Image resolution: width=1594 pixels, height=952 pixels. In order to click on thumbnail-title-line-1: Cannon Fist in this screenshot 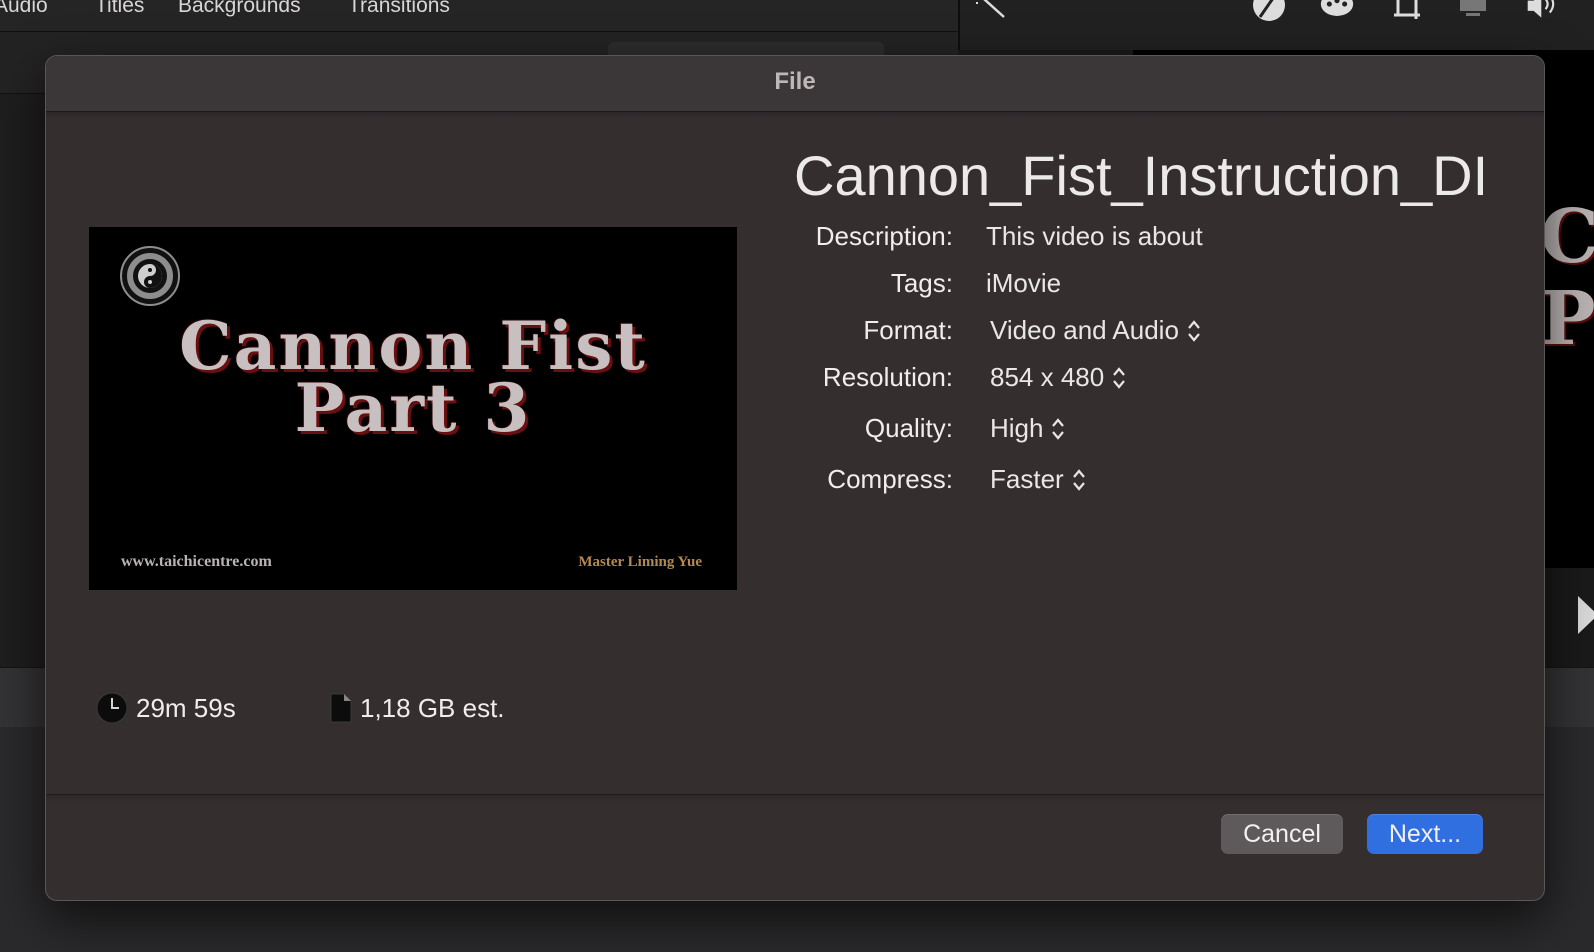, I will do `click(413, 346)`.